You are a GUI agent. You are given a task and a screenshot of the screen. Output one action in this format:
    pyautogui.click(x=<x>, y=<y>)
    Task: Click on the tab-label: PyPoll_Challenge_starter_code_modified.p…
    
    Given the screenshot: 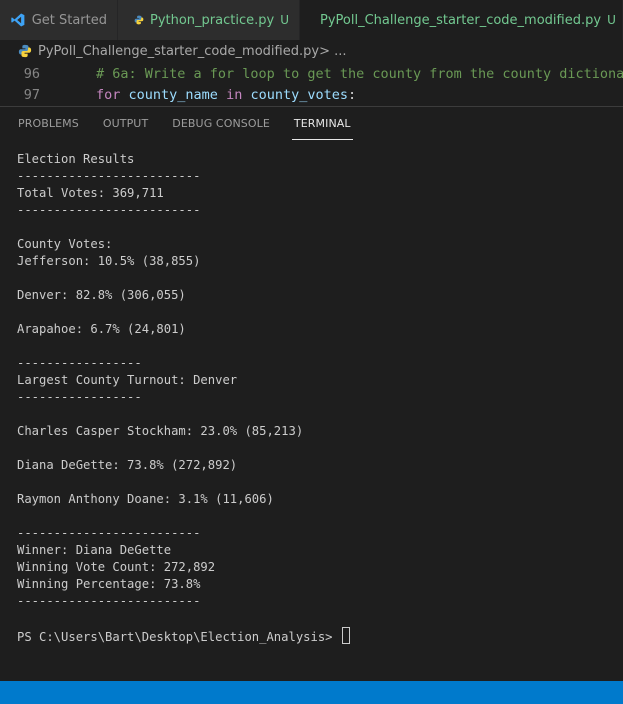 What is the action you would take?
    pyautogui.click(x=461, y=20)
    